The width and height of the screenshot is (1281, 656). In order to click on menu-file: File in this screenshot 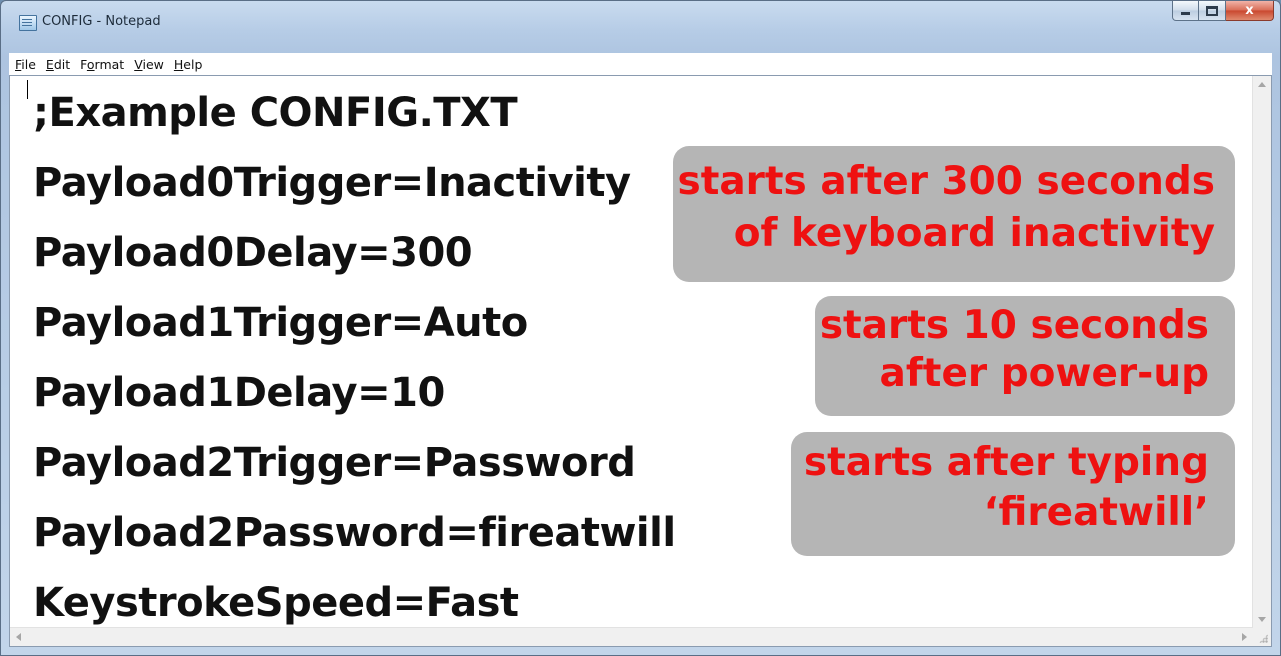, I will do `click(25, 64)`.